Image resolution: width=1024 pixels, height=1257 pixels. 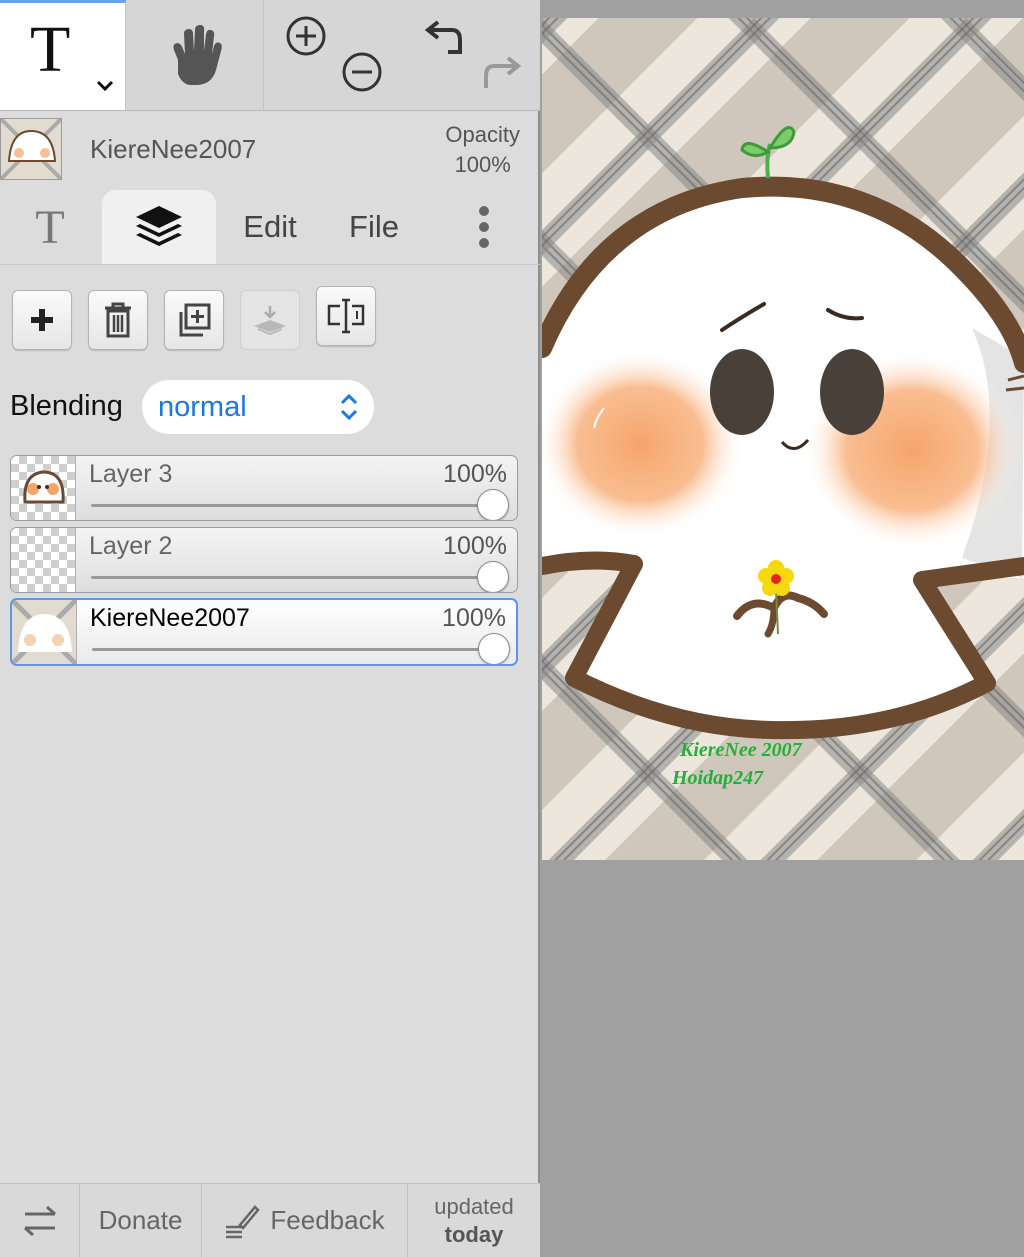 What do you see at coordinates (258, 407) in the screenshot?
I see `blending-mode-select: normal` at bounding box center [258, 407].